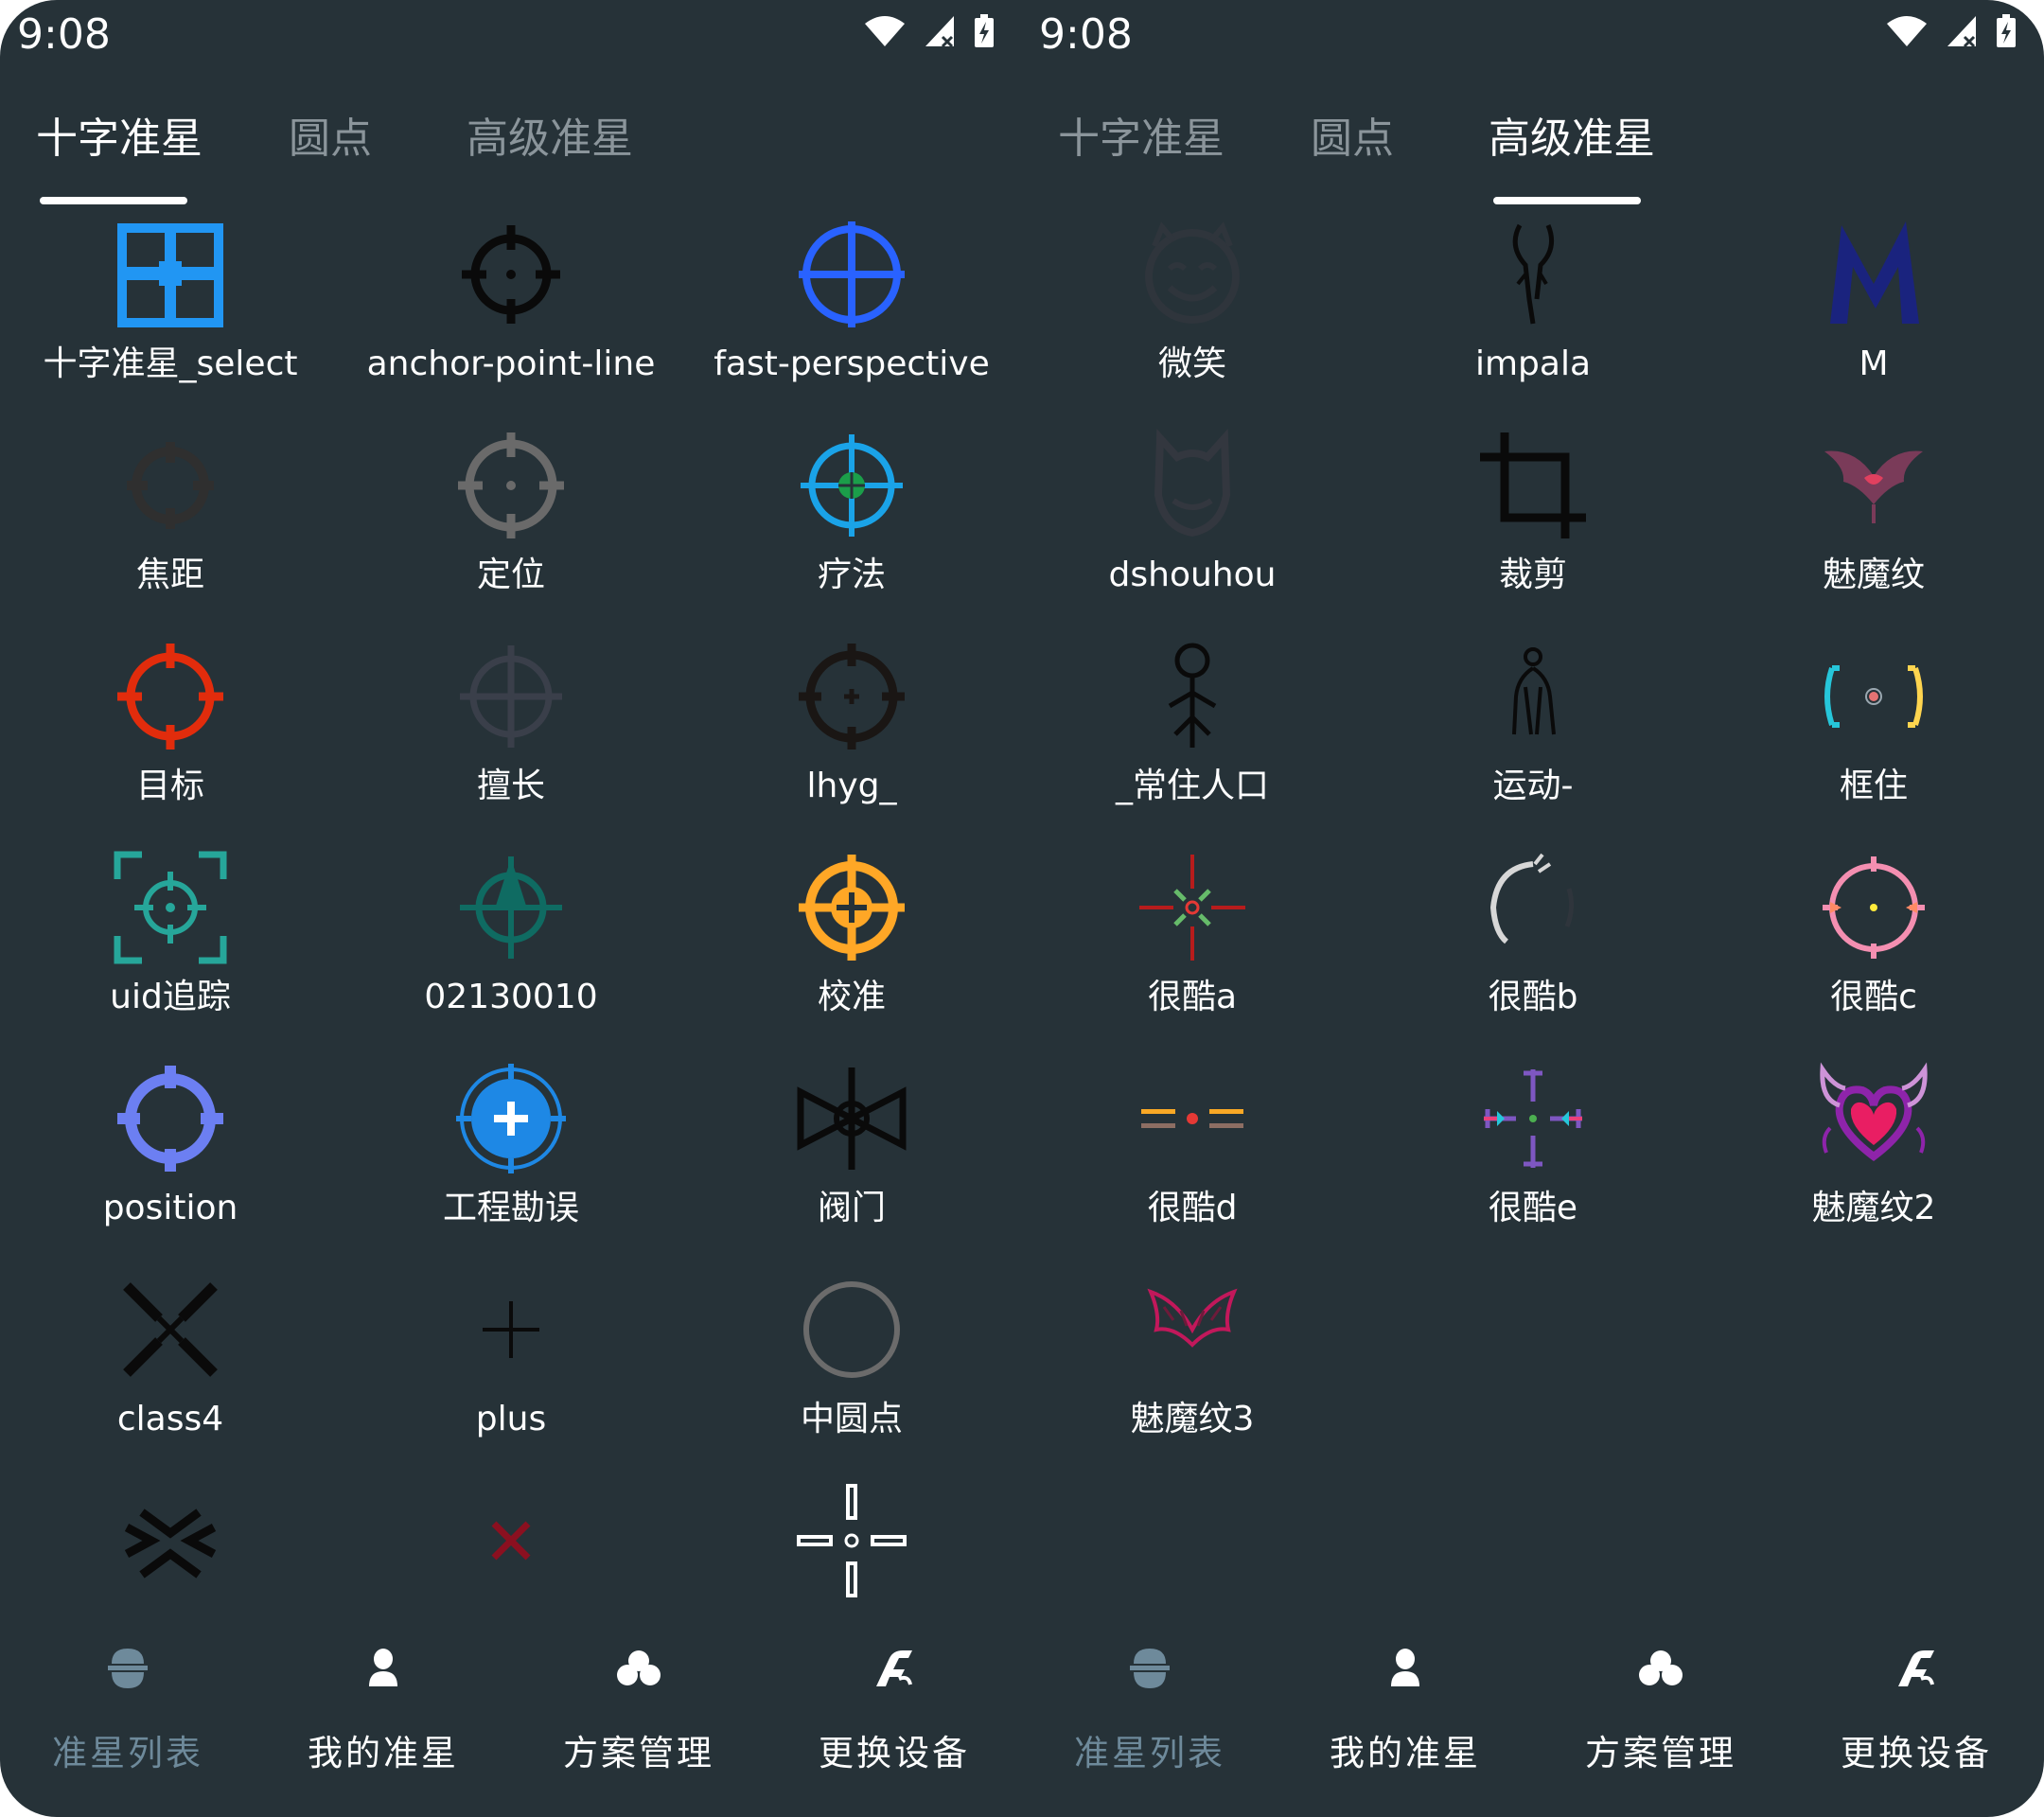 This screenshot has width=2044, height=1817. I want to click on crosshair-item: uid追踪, so click(170, 957).